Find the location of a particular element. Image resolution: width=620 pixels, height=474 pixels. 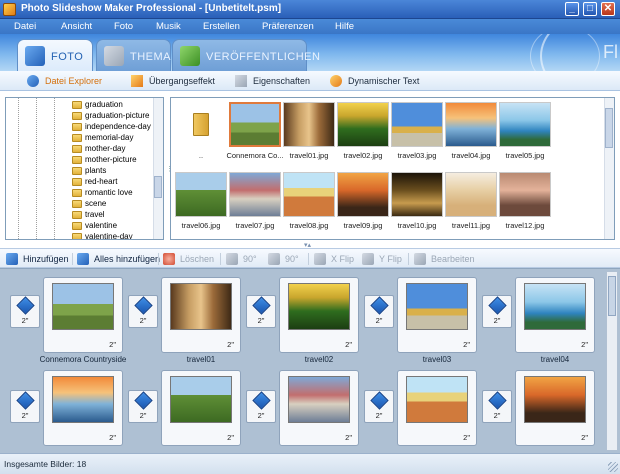

subtab-datei-explorer: Datei Explorer is located at coordinates (72, 81).